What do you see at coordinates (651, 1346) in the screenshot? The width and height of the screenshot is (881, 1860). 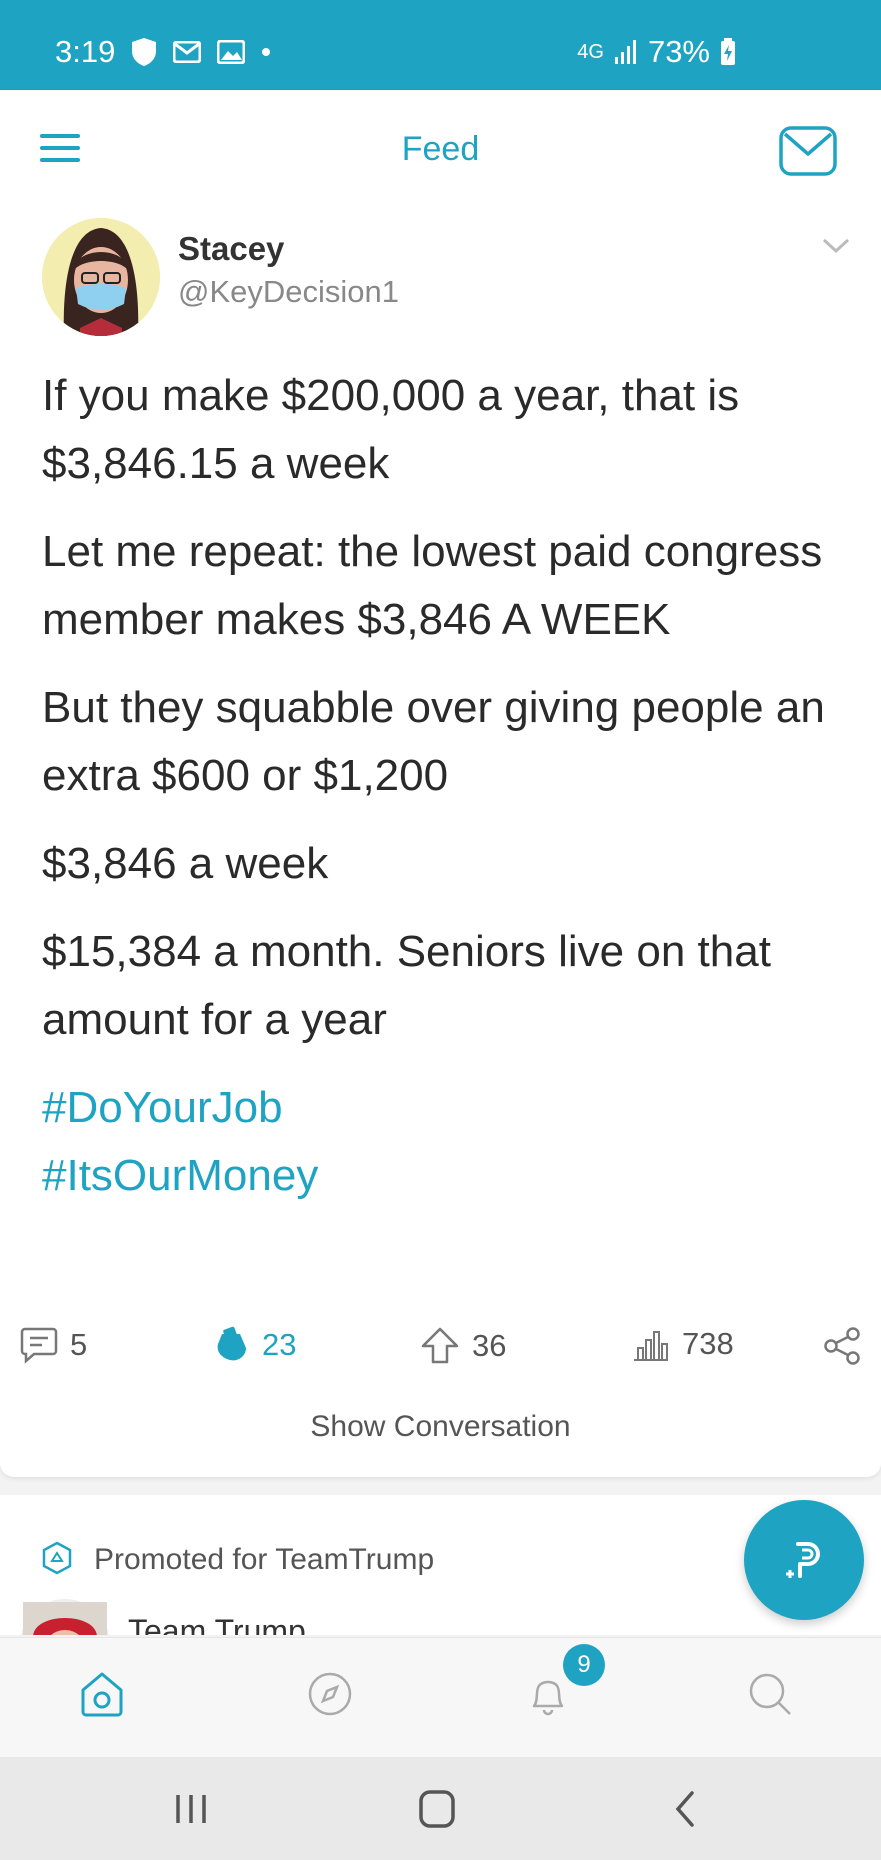 I see `bar-chart-icon` at bounding box center [651, 1346].